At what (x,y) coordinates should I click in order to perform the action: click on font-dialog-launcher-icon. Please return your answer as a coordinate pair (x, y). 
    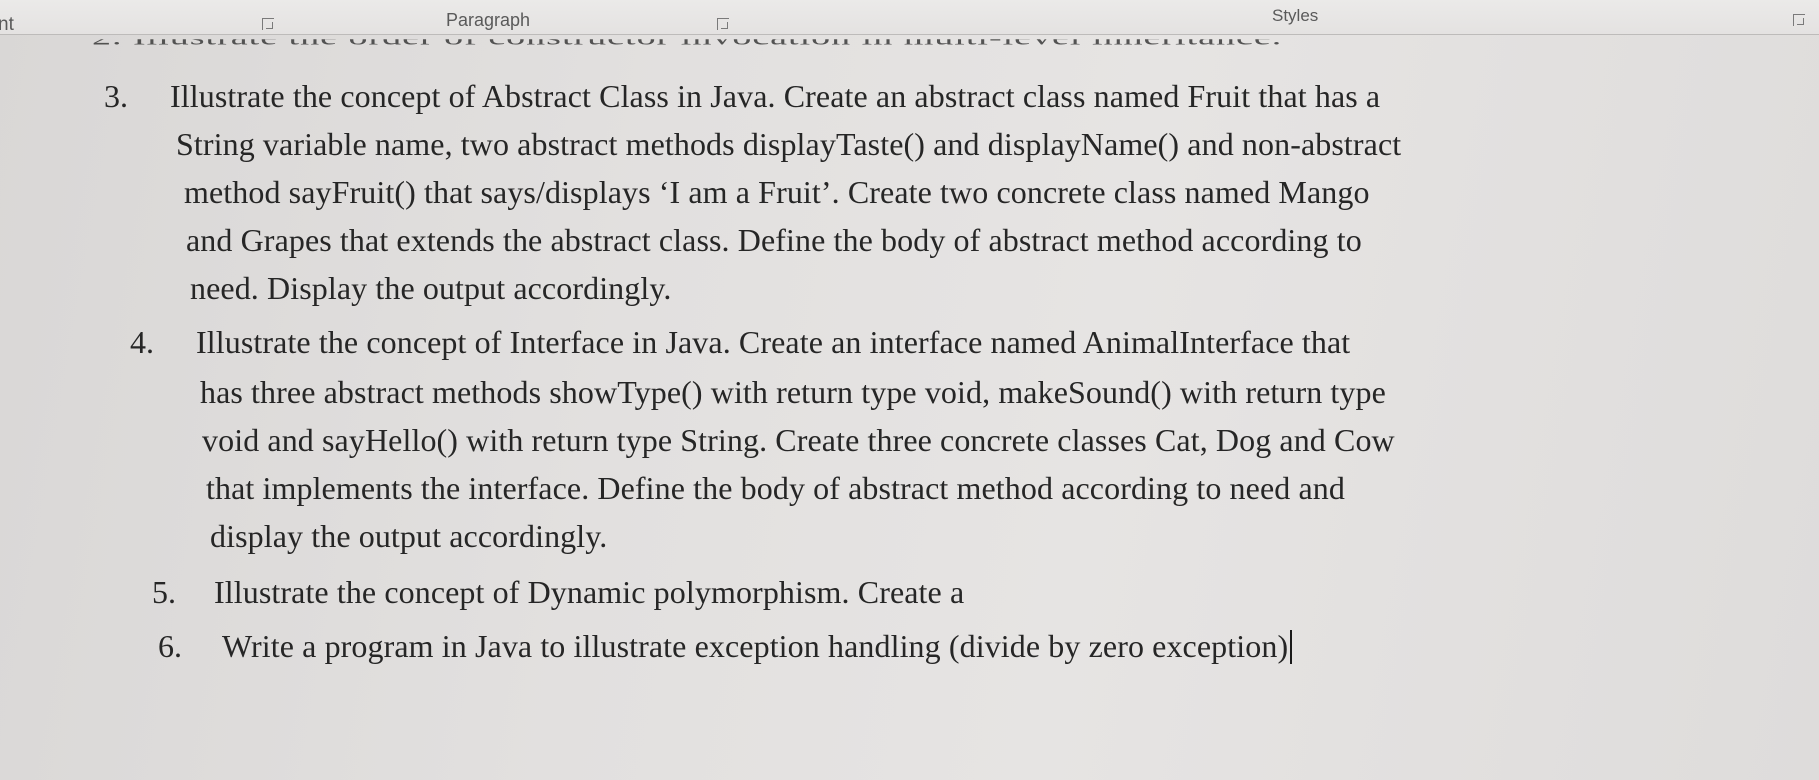
    Looking at the image, I should click on (268, 24).